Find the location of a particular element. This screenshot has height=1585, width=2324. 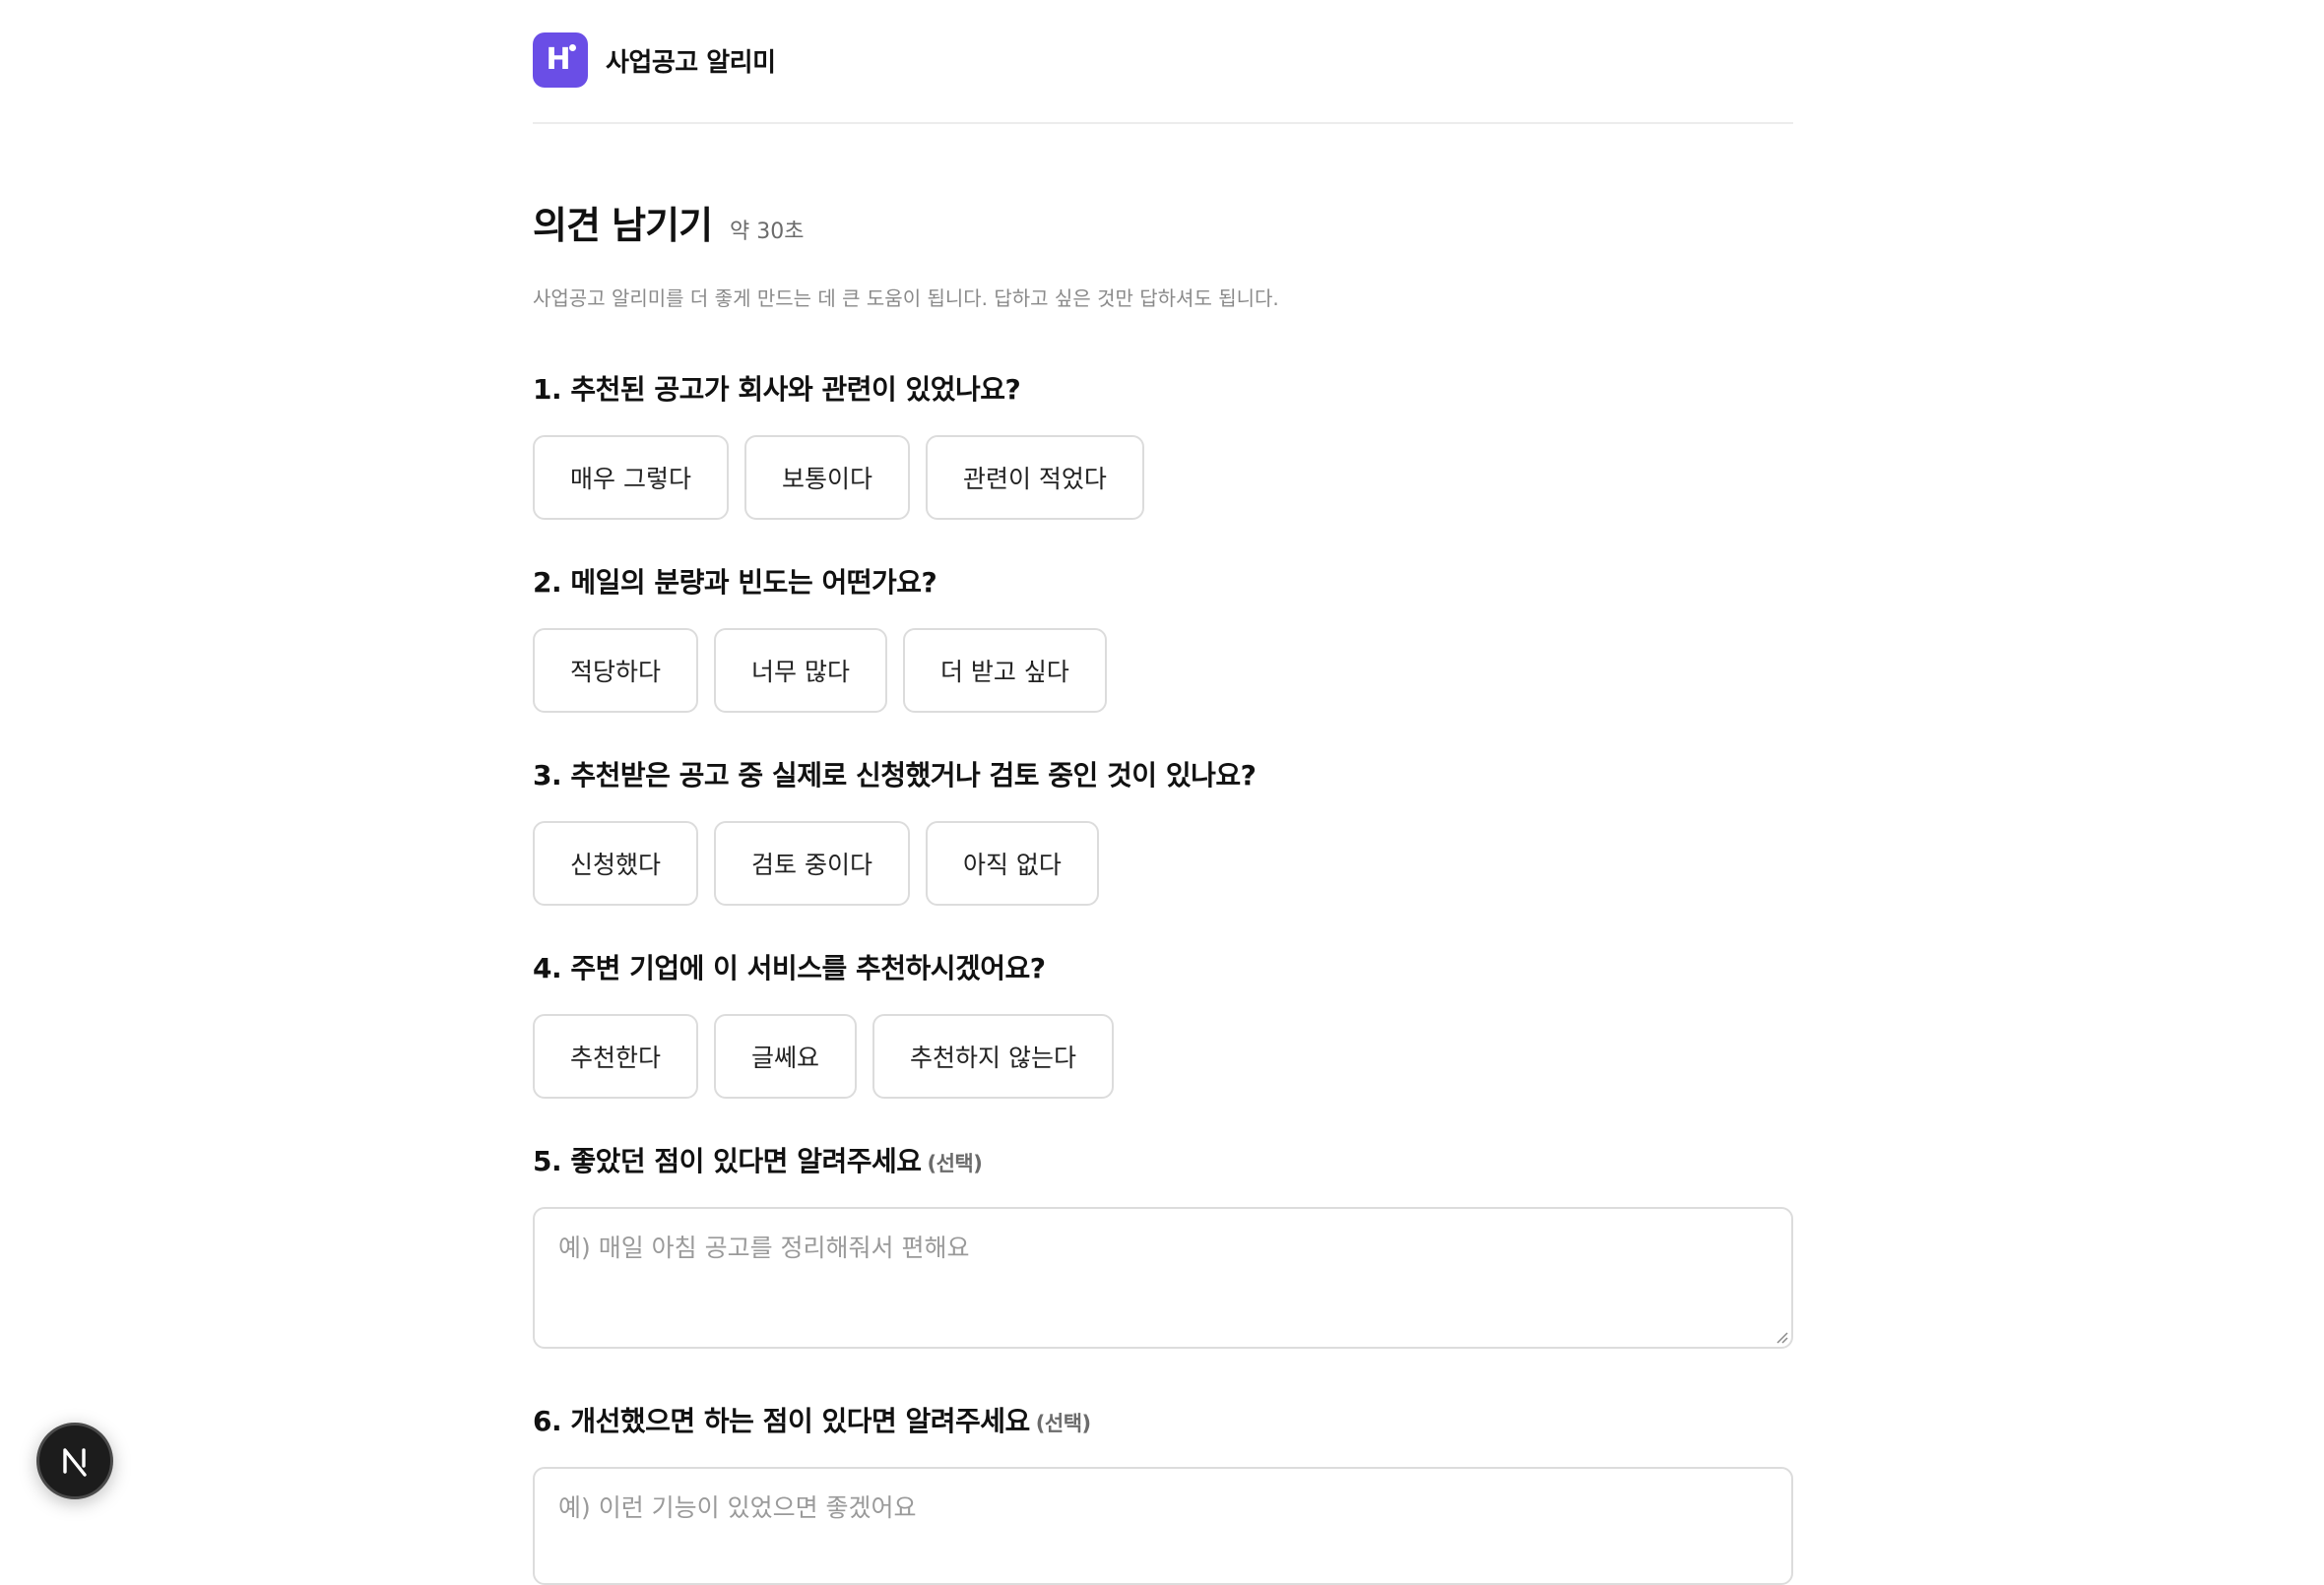

question-title: 4. 주변 기업에 이 서비스를 추천하시겠어요? is located at coordinates (789, 968).